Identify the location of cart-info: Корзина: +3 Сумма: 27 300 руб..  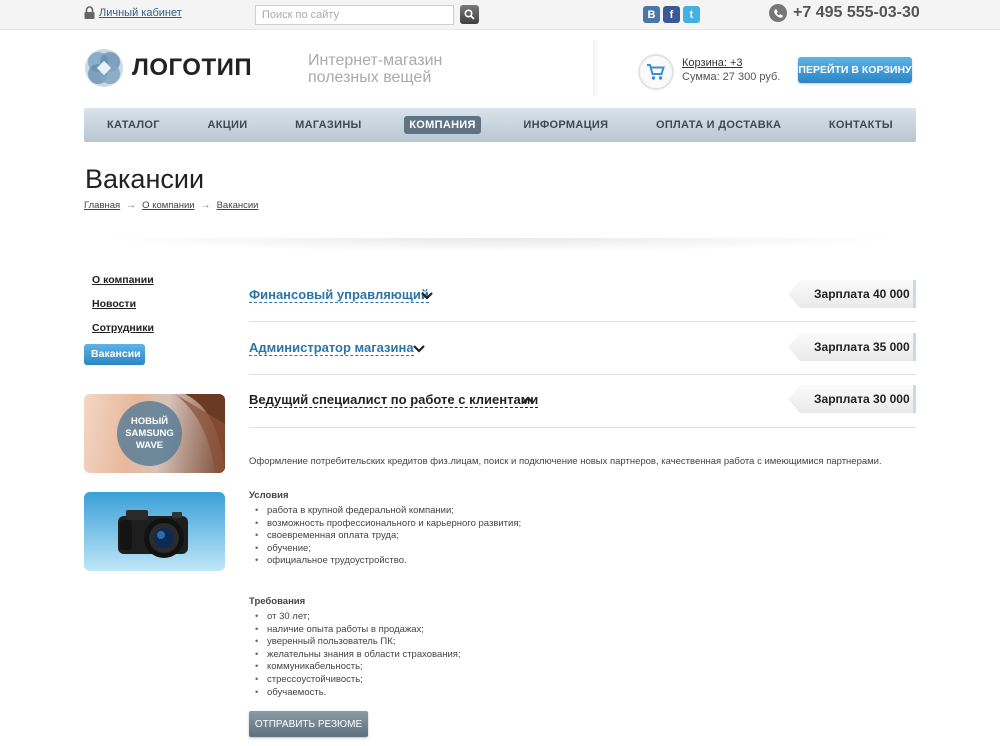
(731, 70).